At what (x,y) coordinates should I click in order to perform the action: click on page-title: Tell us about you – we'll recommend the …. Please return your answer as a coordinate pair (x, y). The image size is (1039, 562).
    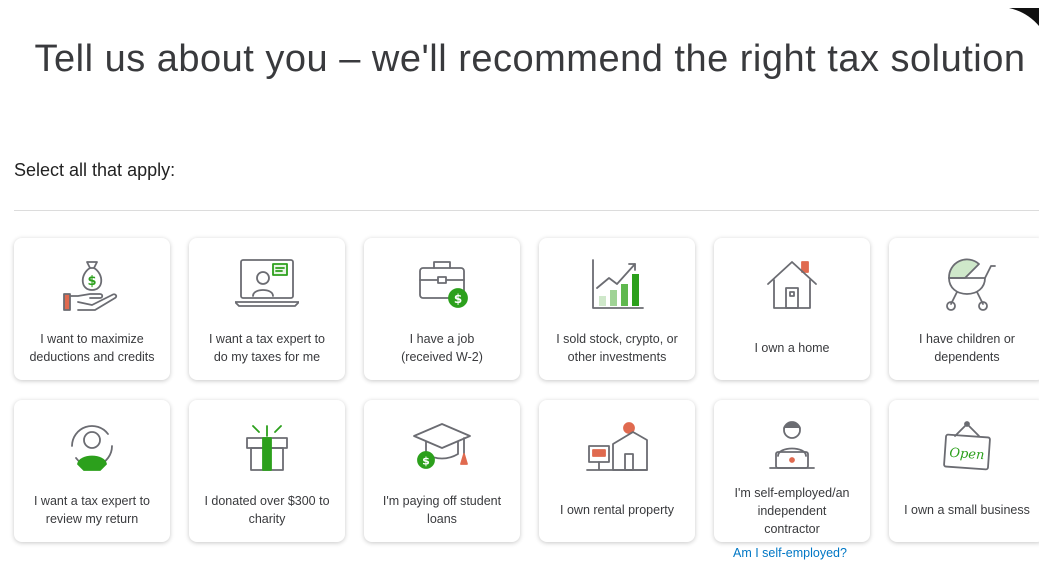
    Looking at the image, I should click on (530, 59).